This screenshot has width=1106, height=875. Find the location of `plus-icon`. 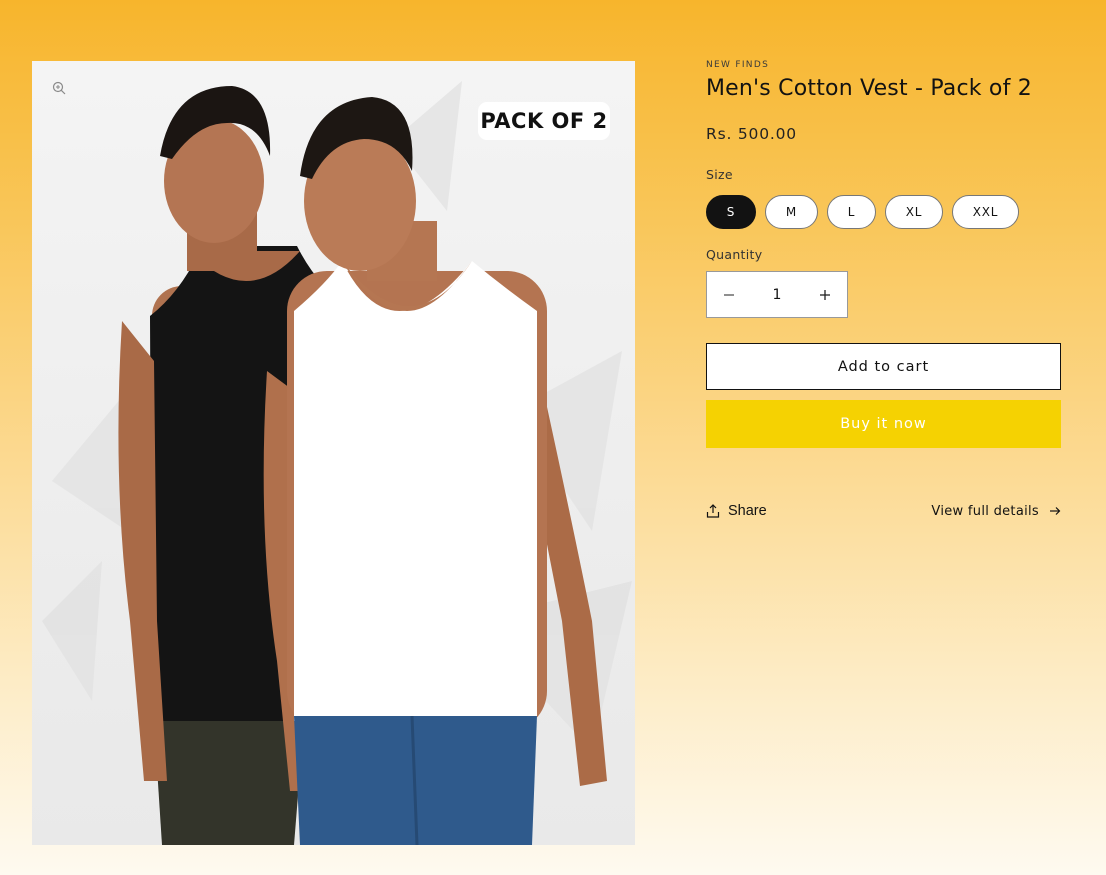

plus-icon is located at coordinates (825, 294).